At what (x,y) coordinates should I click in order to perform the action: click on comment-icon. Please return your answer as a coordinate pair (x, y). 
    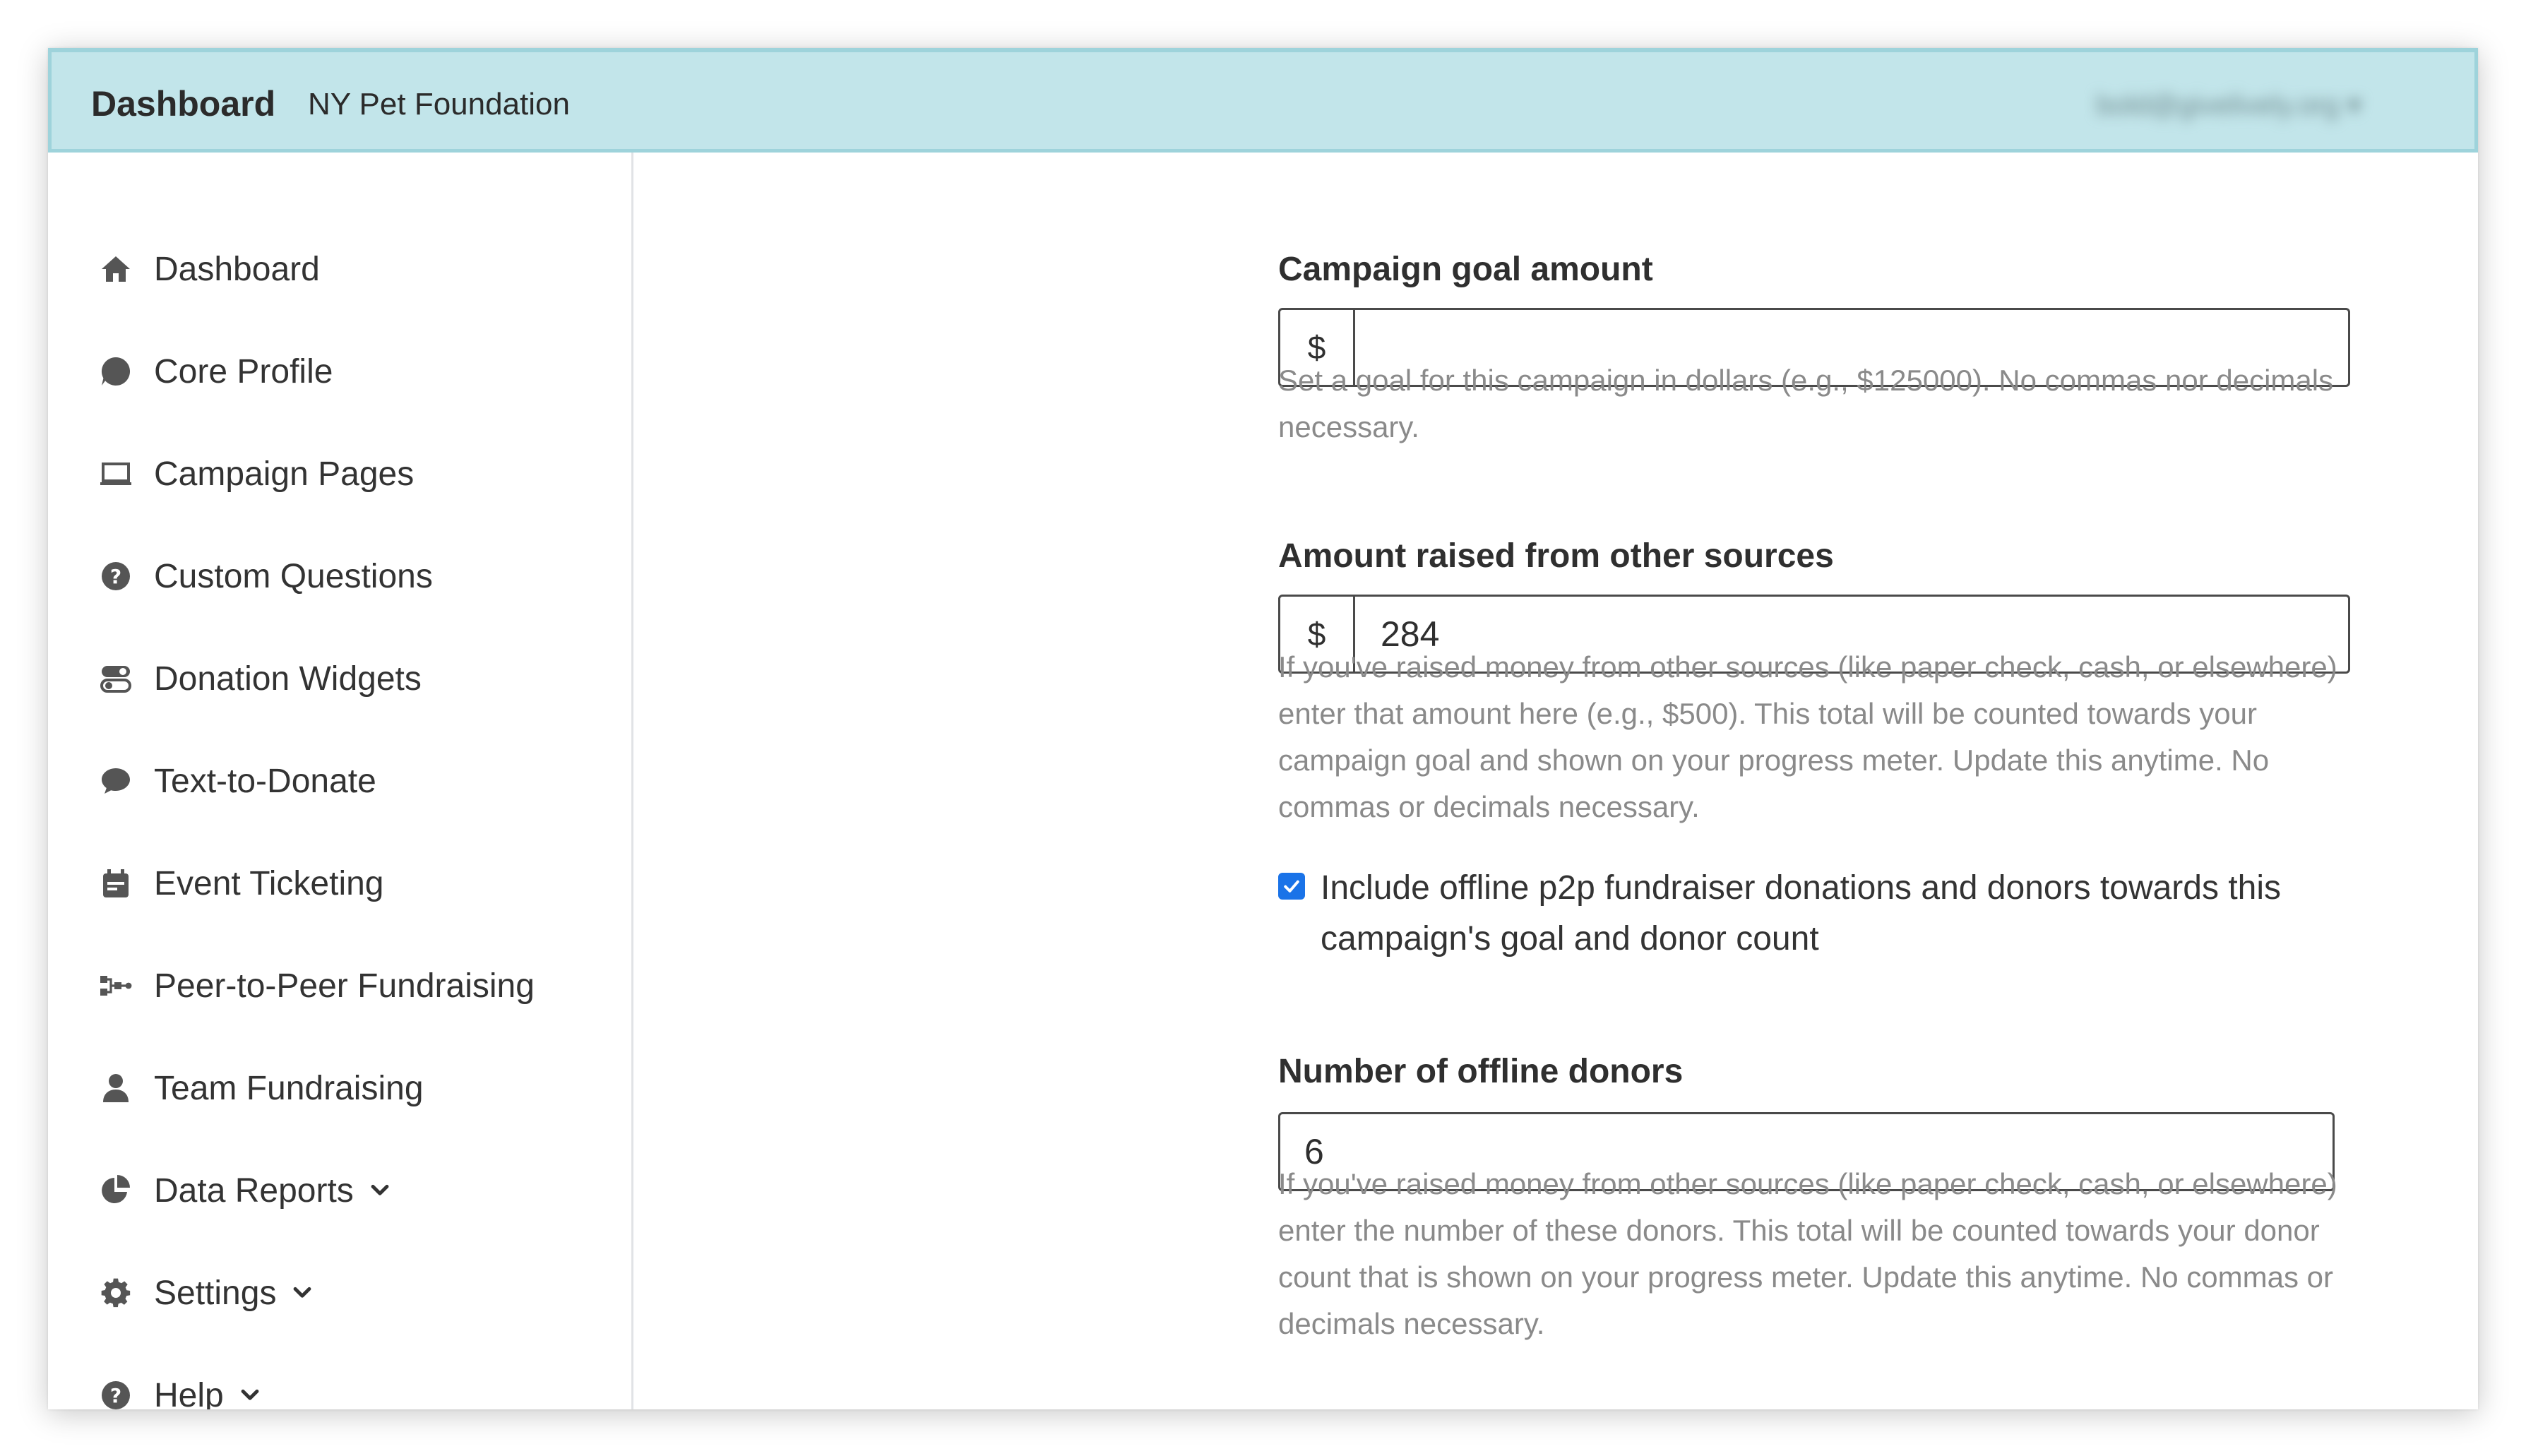
    Looking at the image, I should click on (116, 781).